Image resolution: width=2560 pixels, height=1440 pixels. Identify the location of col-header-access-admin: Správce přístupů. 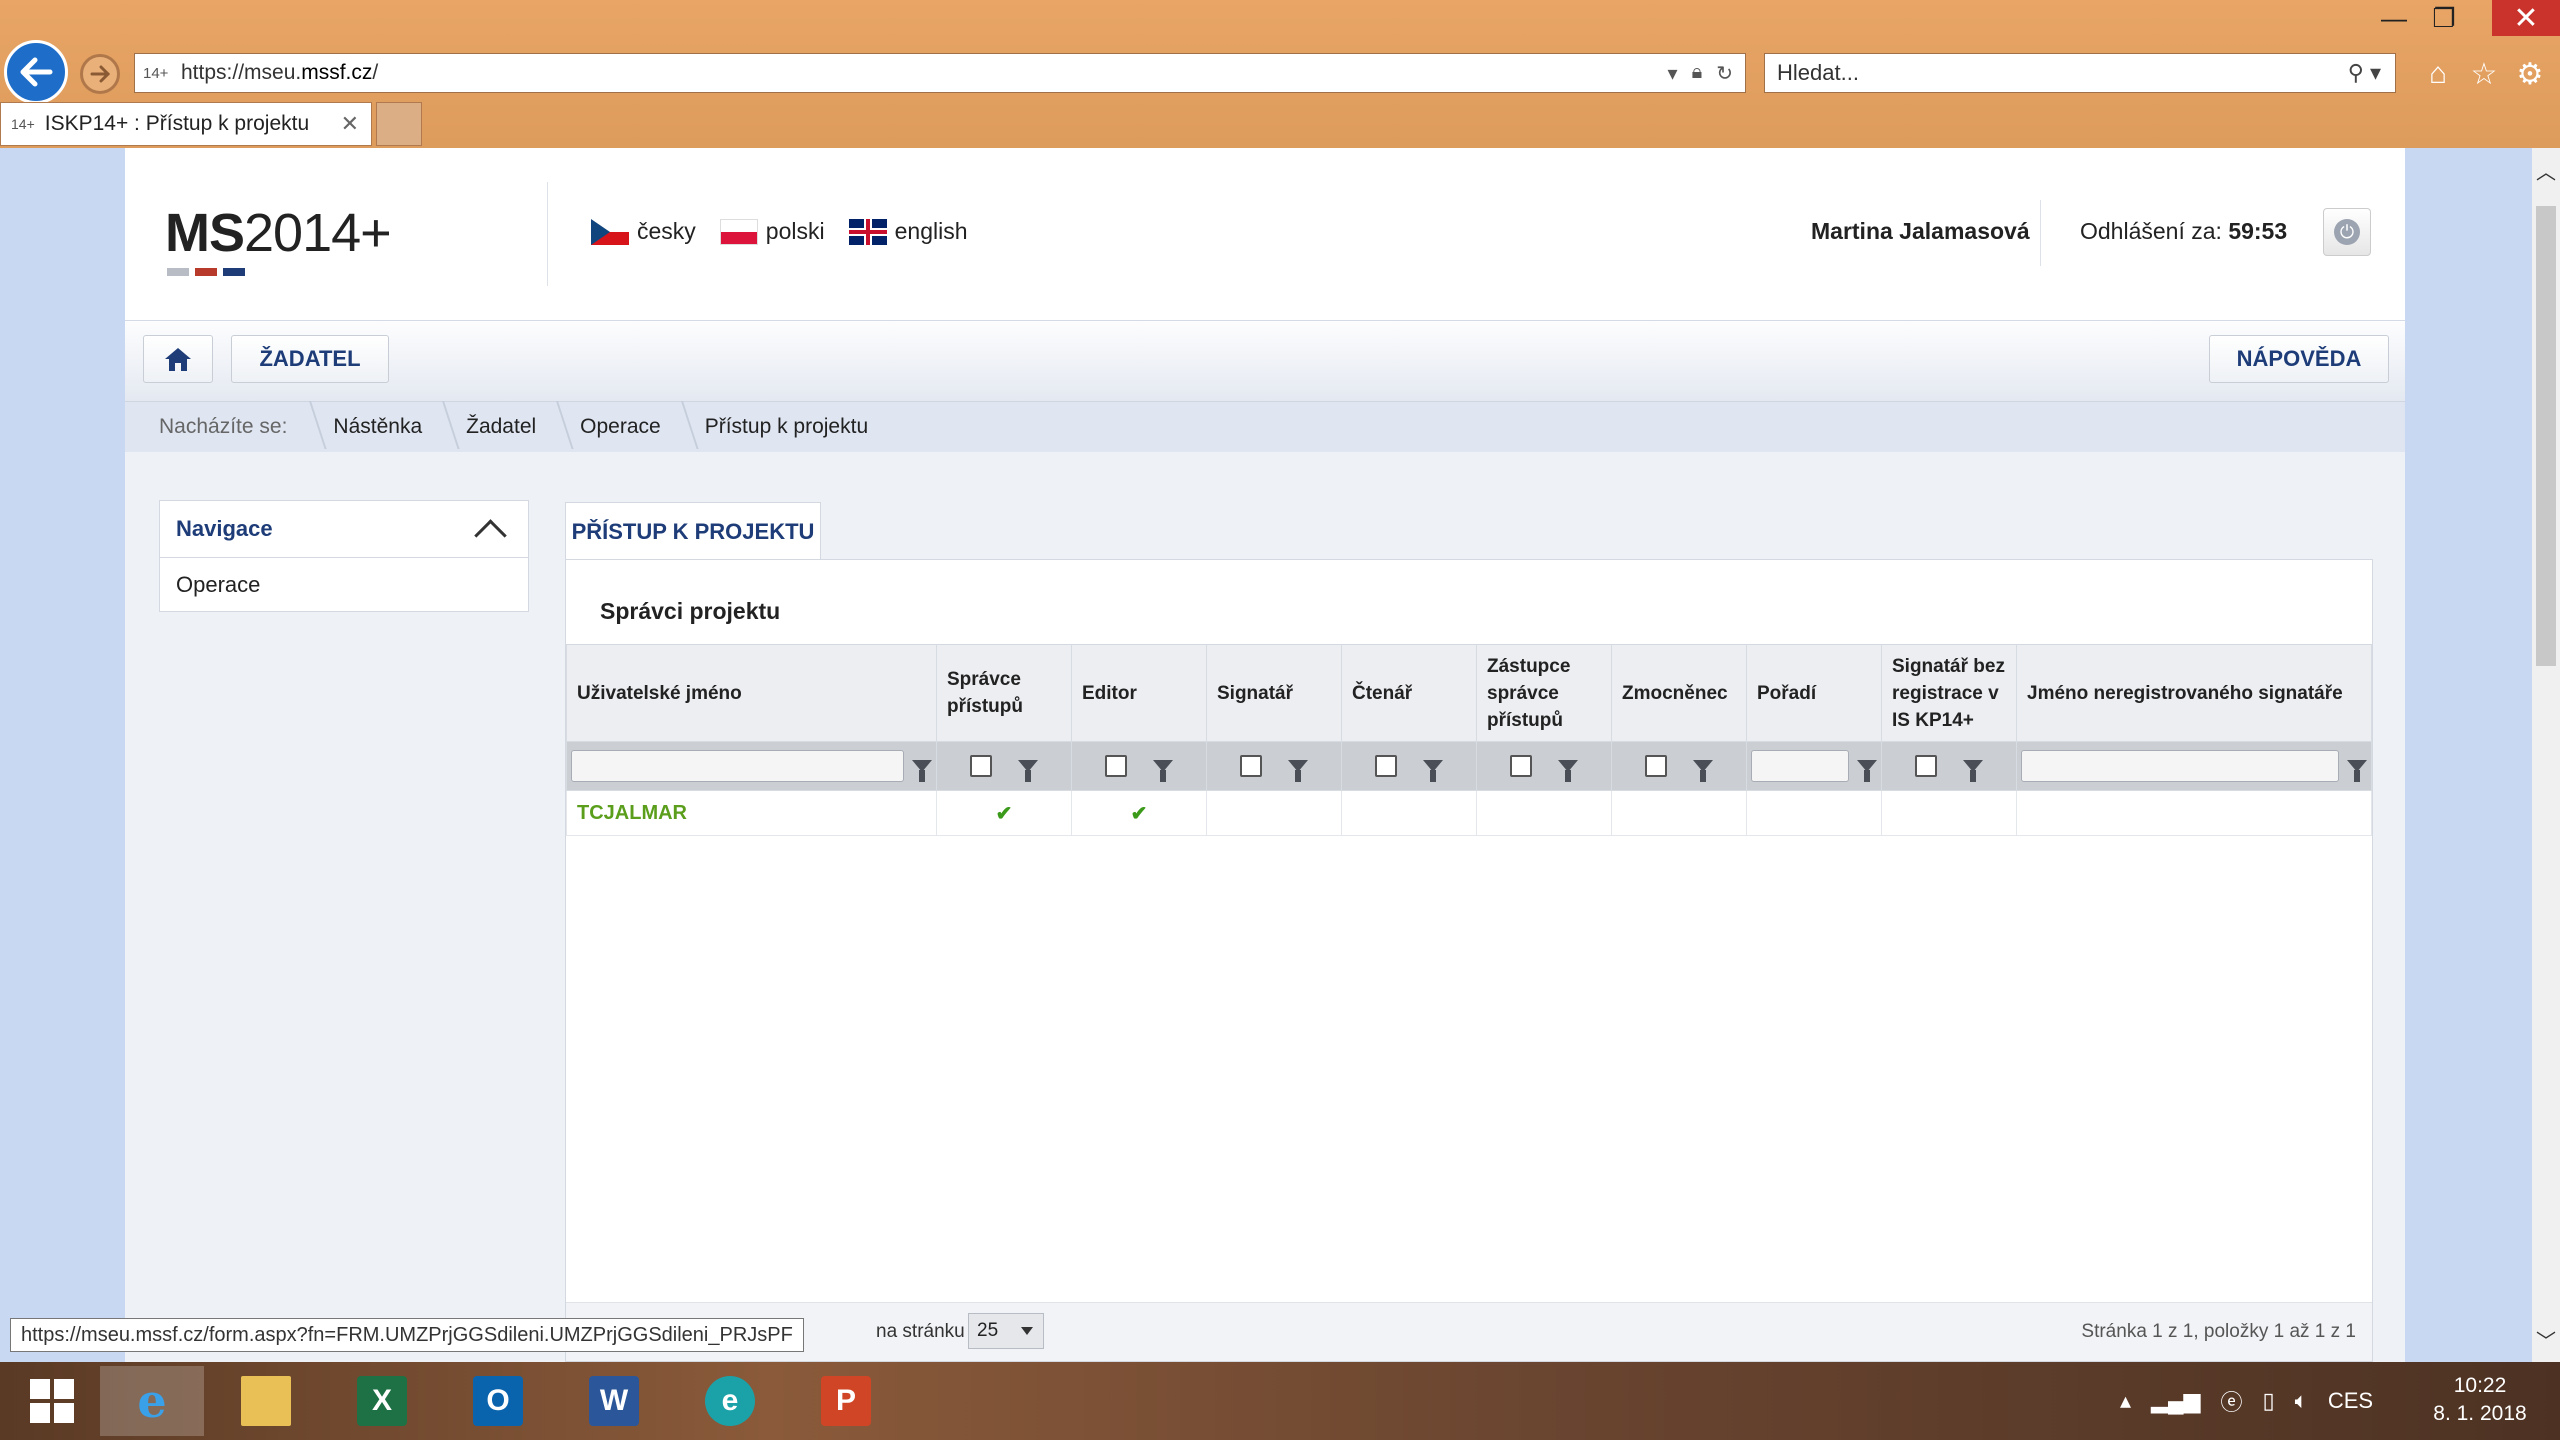
(1004, 693).